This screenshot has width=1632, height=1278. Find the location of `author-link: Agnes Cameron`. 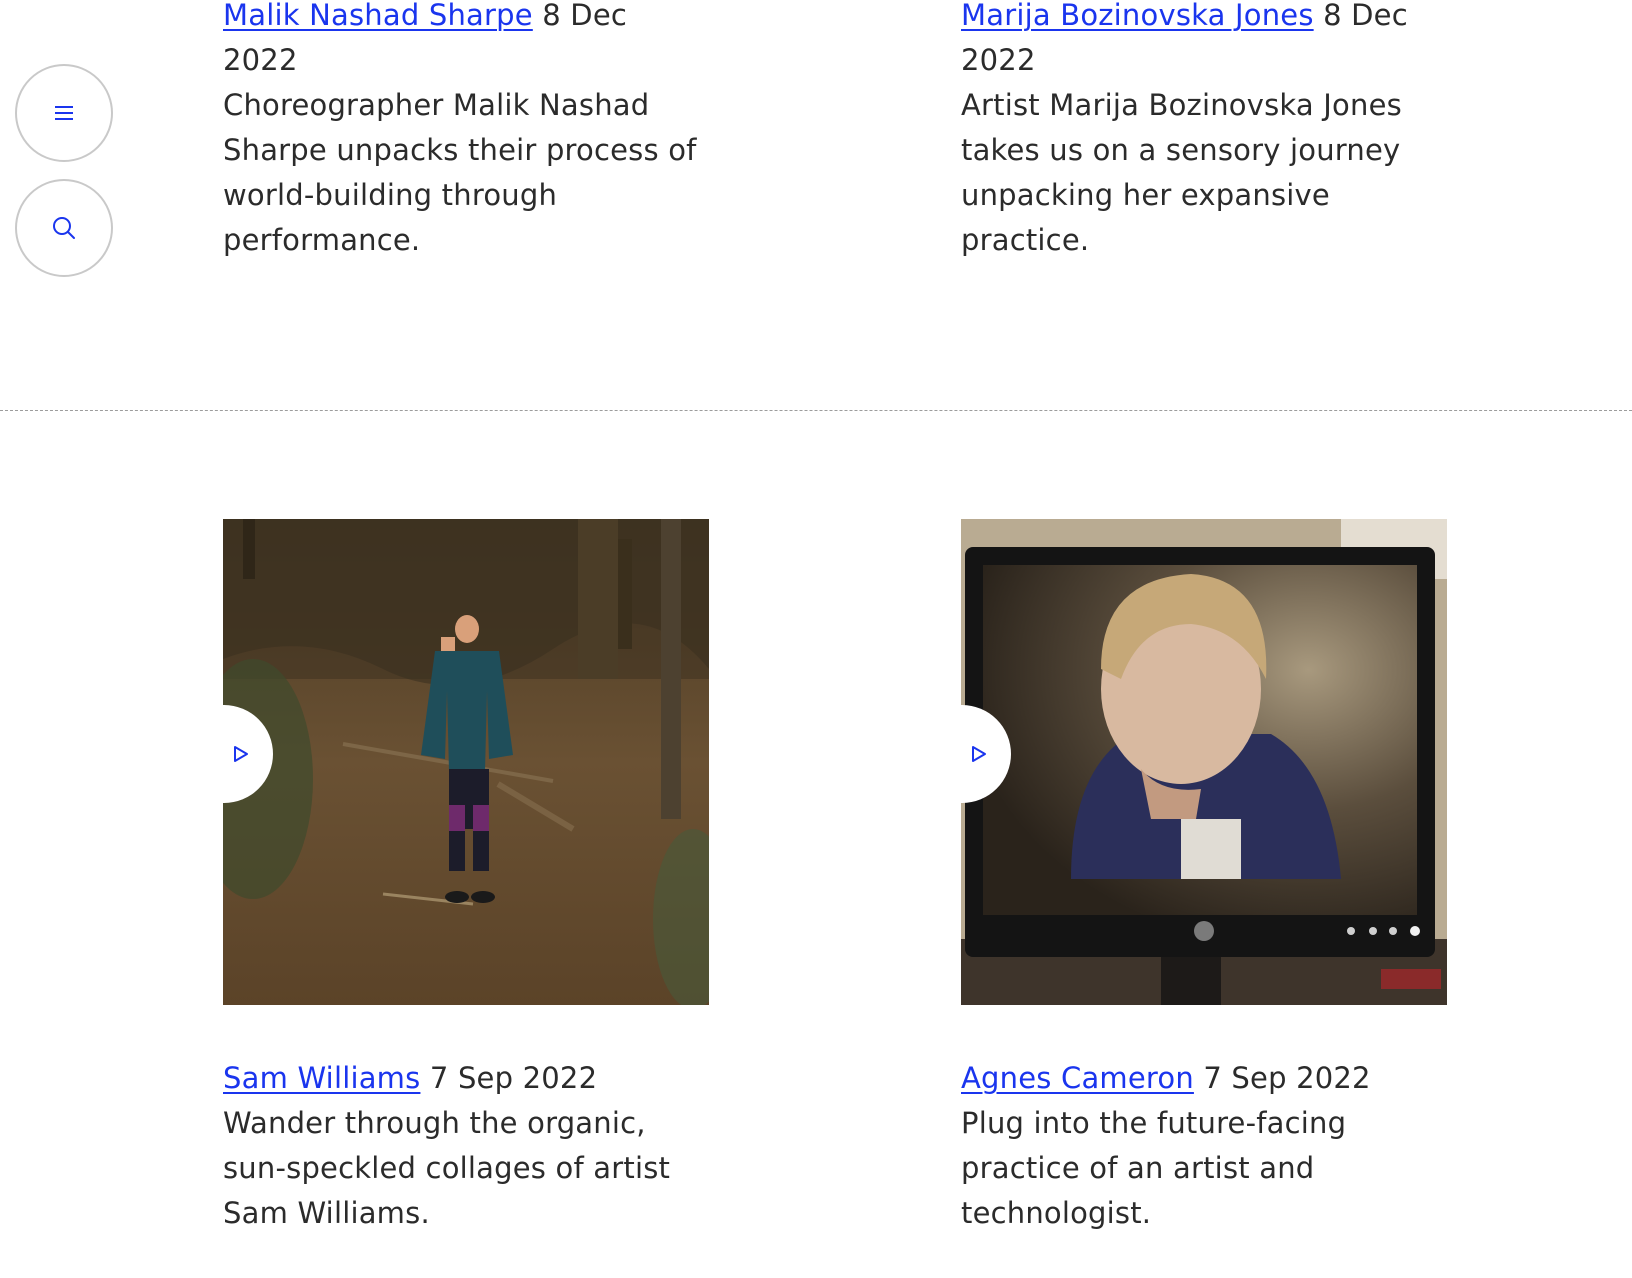

author-link: Agnes Cameron is located at coordinates (1077, 1078).